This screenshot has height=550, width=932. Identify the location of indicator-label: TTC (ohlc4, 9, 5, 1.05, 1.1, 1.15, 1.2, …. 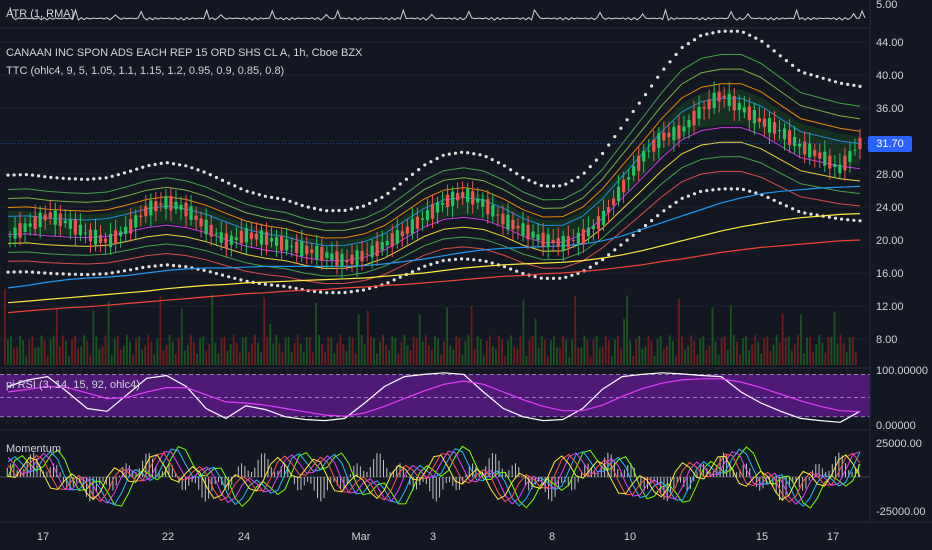
(145, 71).